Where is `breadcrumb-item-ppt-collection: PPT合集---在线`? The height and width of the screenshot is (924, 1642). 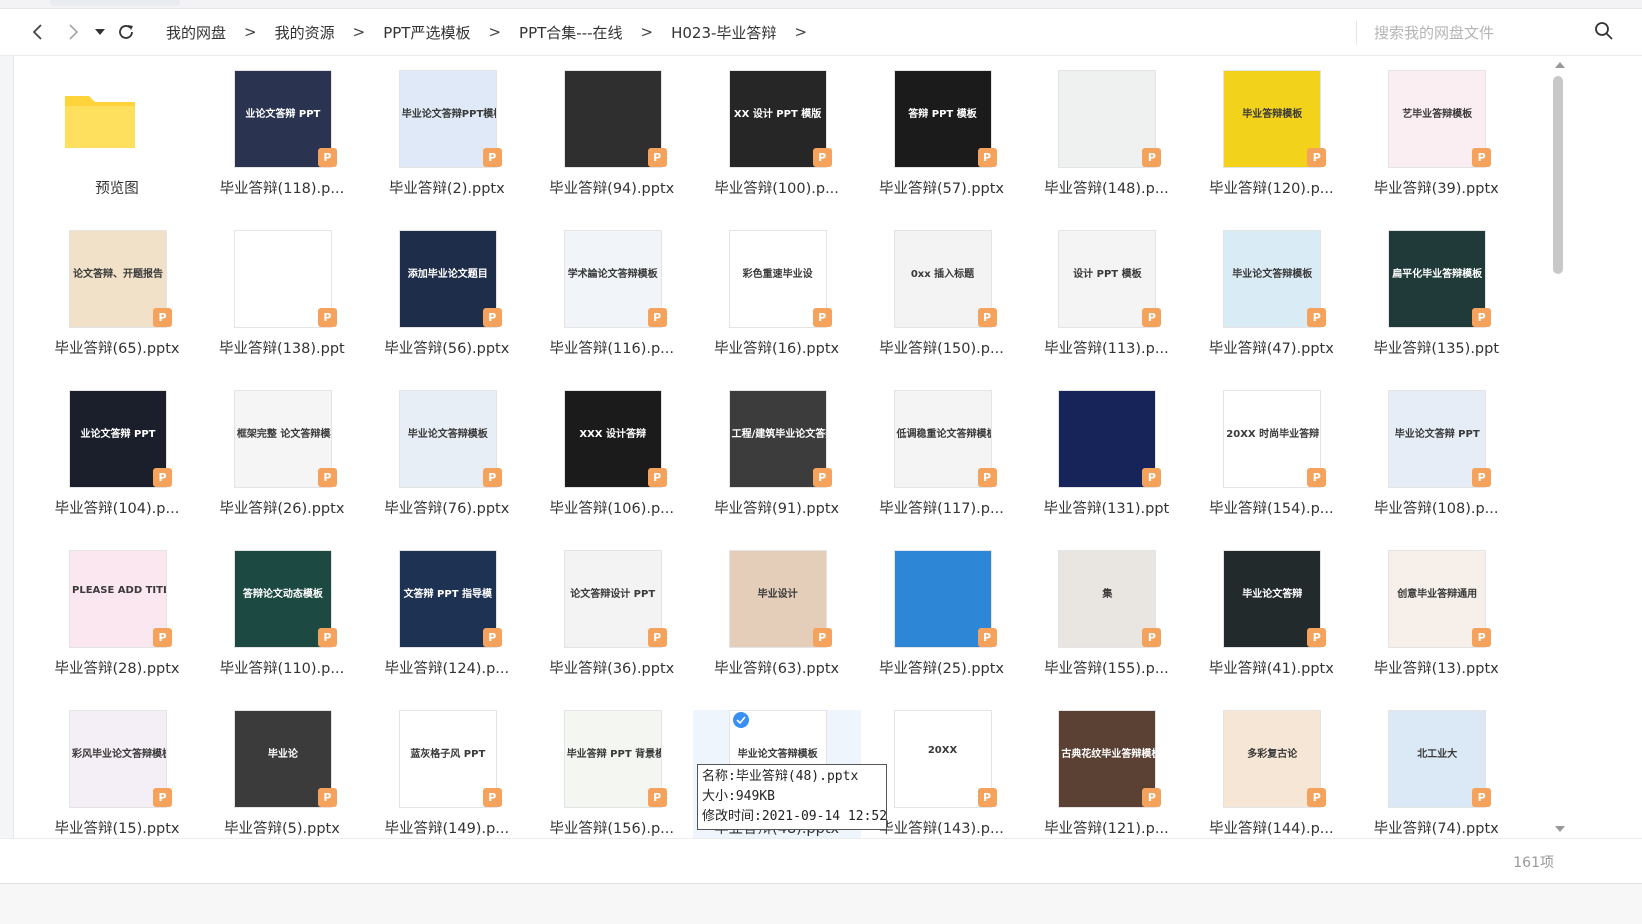
breadcrumb-item-ppt-collection: PPT合集---在线 is located at coordinates (571, 32).